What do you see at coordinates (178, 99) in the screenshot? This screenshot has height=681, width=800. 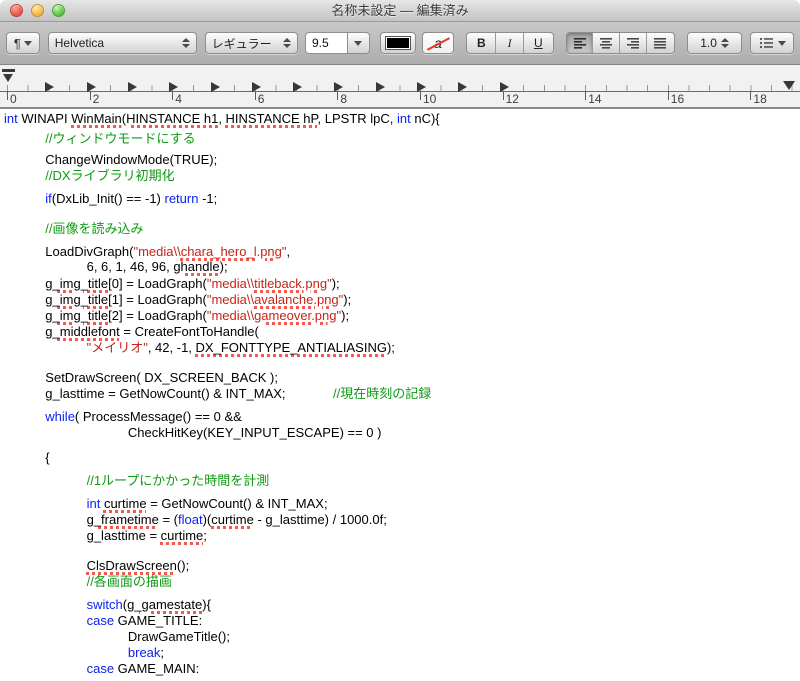 I see `ruler-number: 4` at bounding box center [178, 99].